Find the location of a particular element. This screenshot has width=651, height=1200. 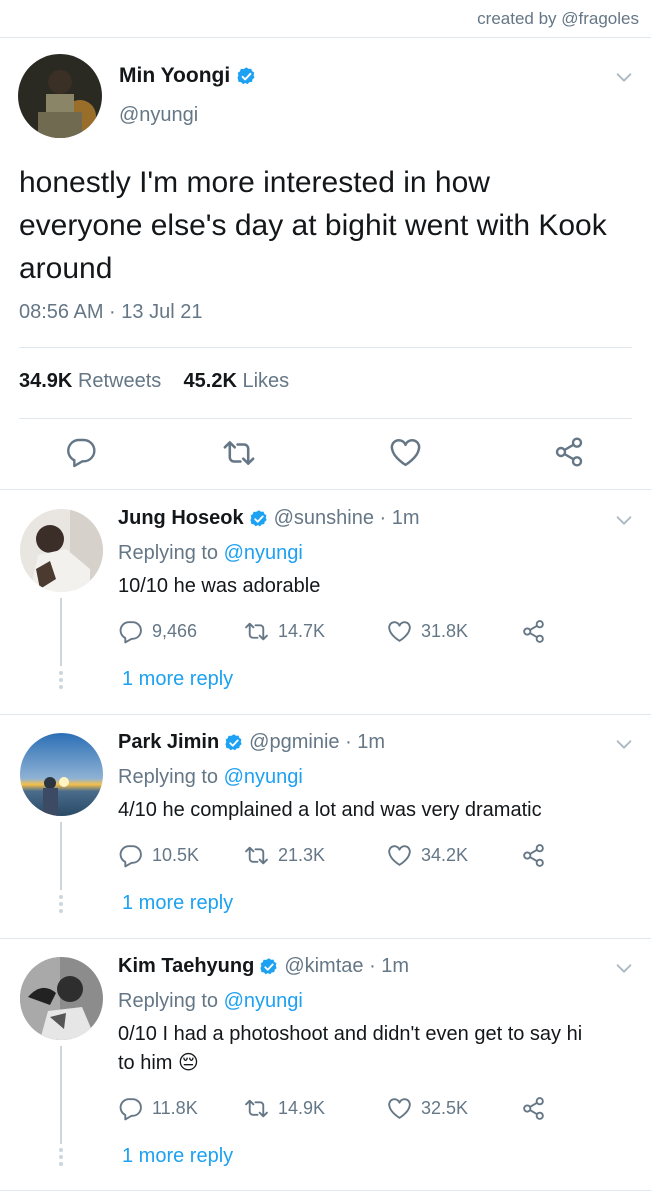

tweet-stats: 34.9K Retweets 45.2K Likes is located at coordinates (154, 381).